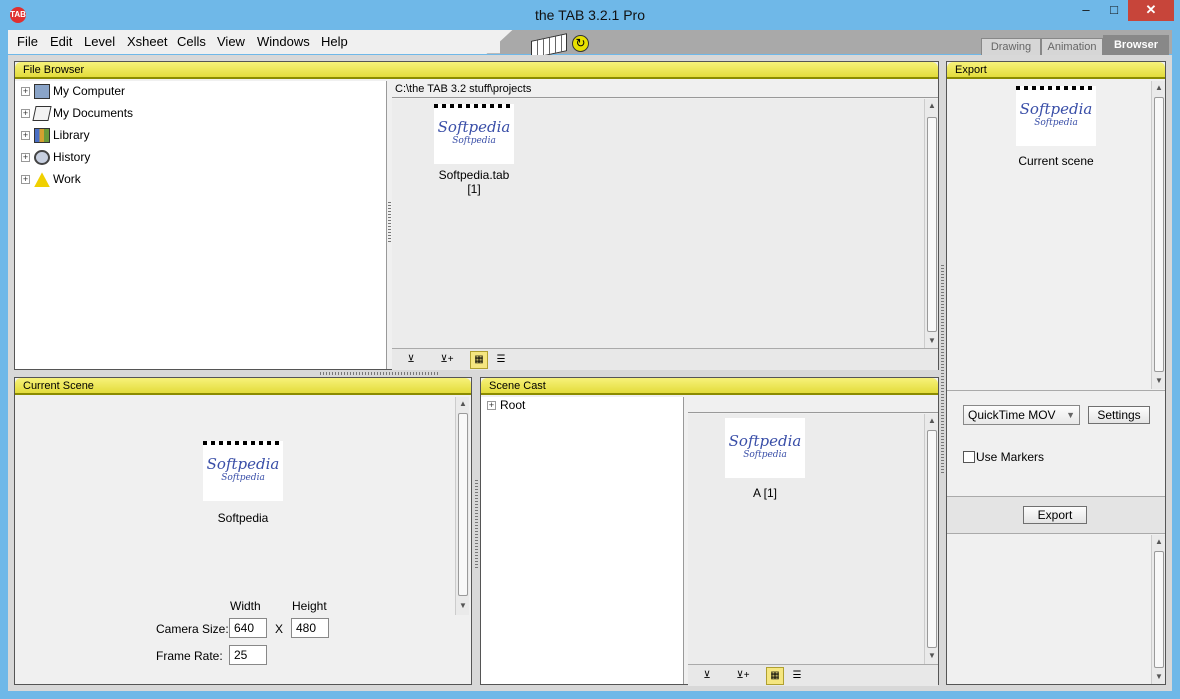 This screenshot has height=699, width=1180. Describe the element at coordinates (192, 629) in the screenshot. I see `camera-size-label: Camera Size:` at that location.